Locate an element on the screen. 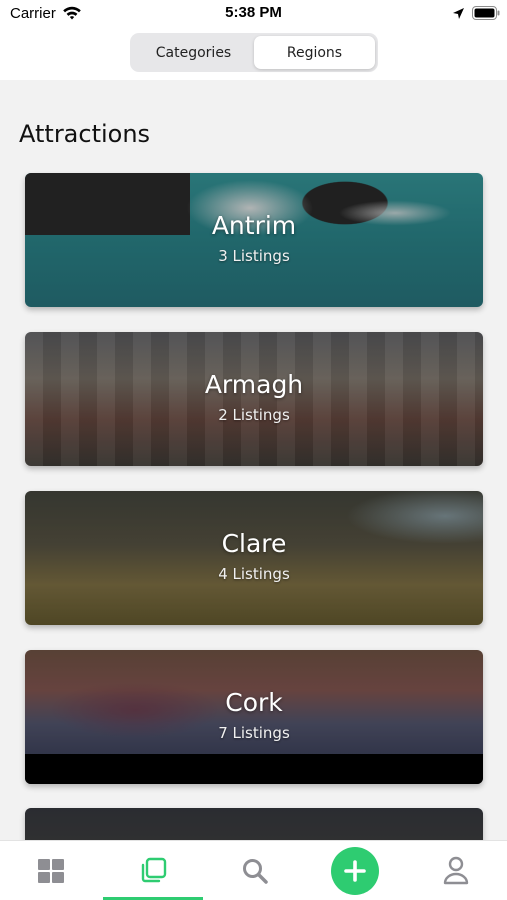  top-bar: Carrier 5:38 PM Categories Regions is located at coordinates (253, 40).